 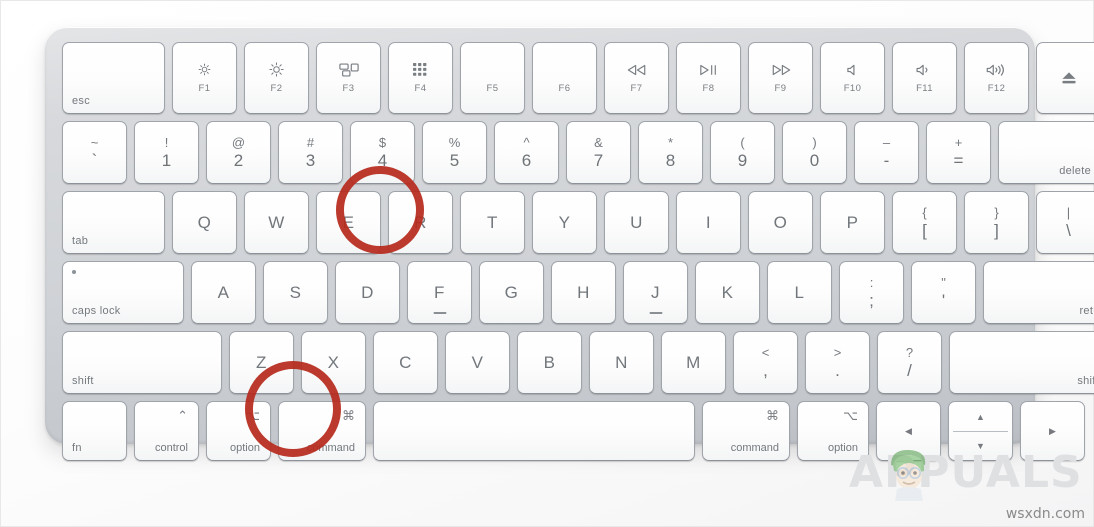 What do you see at coordinates (142, 362) in the screenshot?
I see `key-shift-left: shift` at bounding box center [142, 362].